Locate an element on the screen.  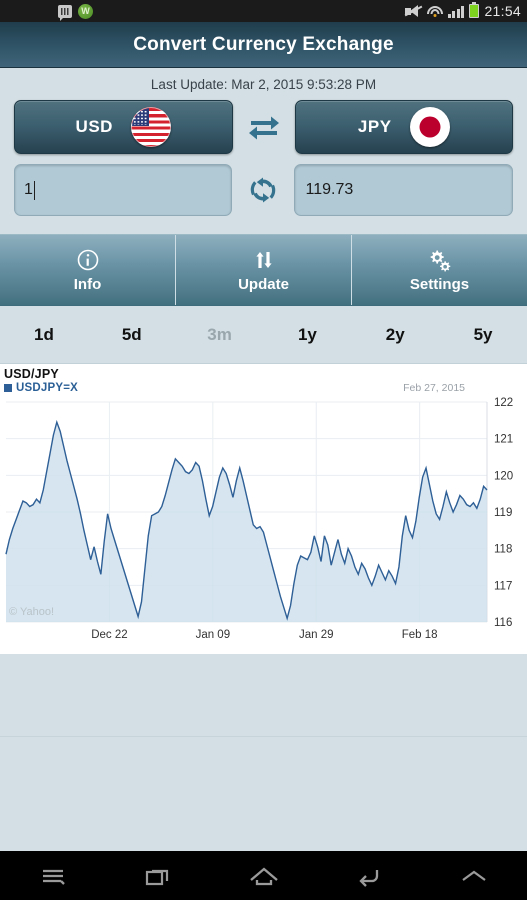
svg-text: 119 is located at coordinates (503, 513).